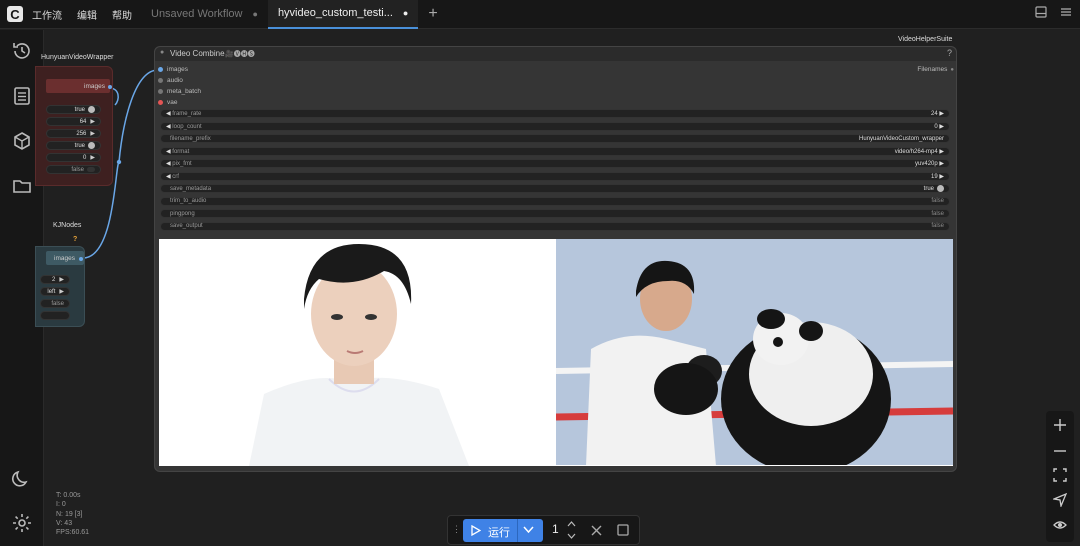 The image size is (1080, 546). What do you see at coordinates (47, 14) in the screenshot?
I see `menu-workflow: 工作流` at bounding box center [47, 14].